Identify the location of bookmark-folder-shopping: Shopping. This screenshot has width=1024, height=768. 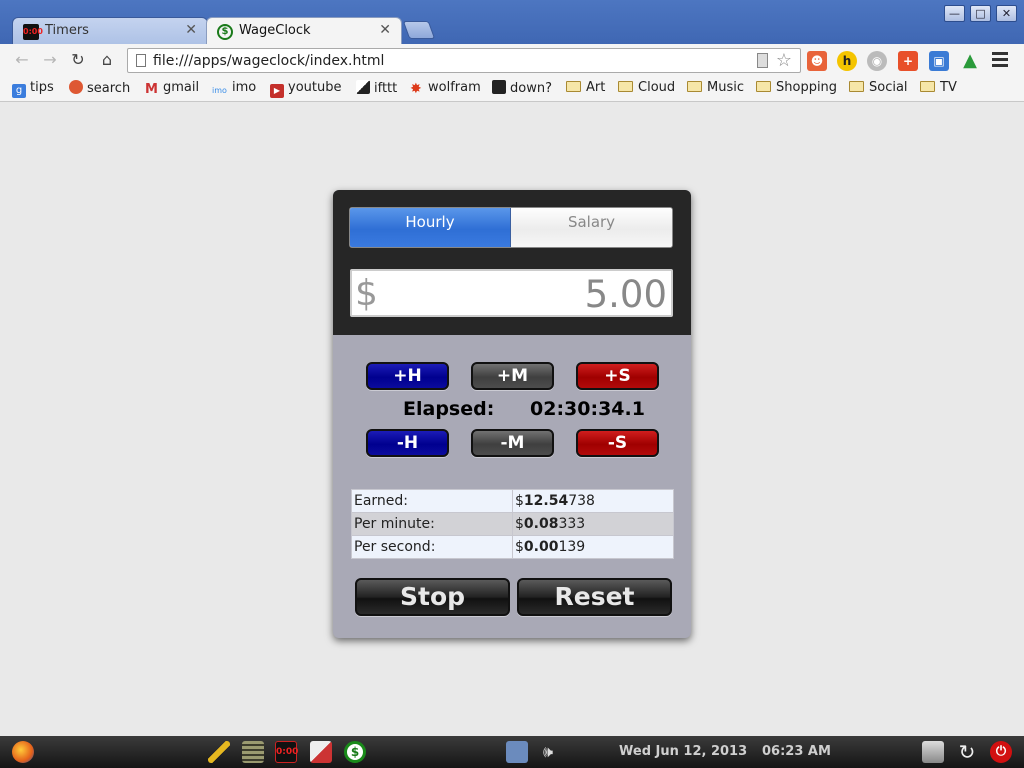
(796, 87).